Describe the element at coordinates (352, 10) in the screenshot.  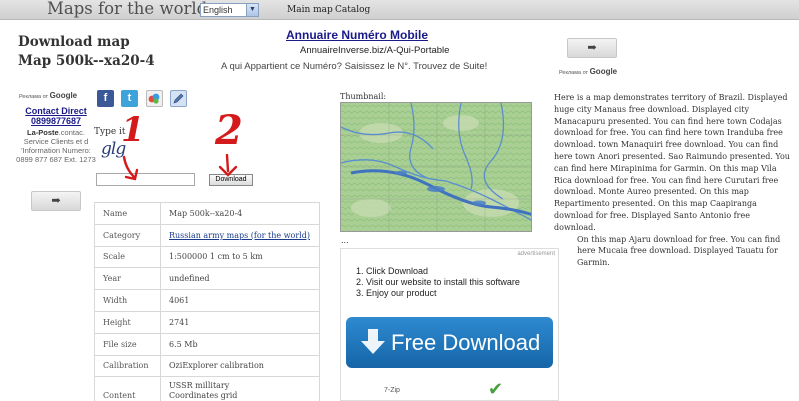
I see `nav-catalog: Catalog` at that location.